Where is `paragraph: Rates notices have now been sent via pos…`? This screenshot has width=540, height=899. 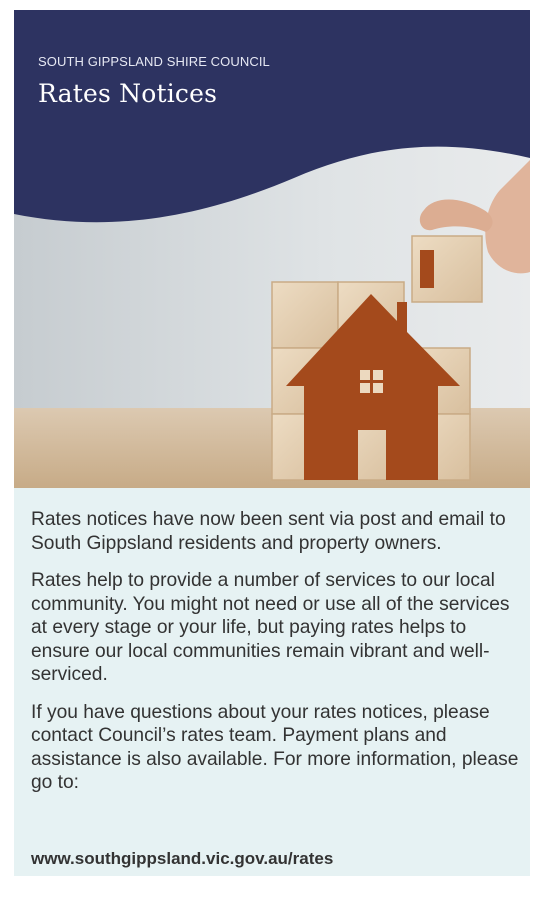
paragraph: Rates notices have now been sent via pos… is located at coordinates (268, 531).